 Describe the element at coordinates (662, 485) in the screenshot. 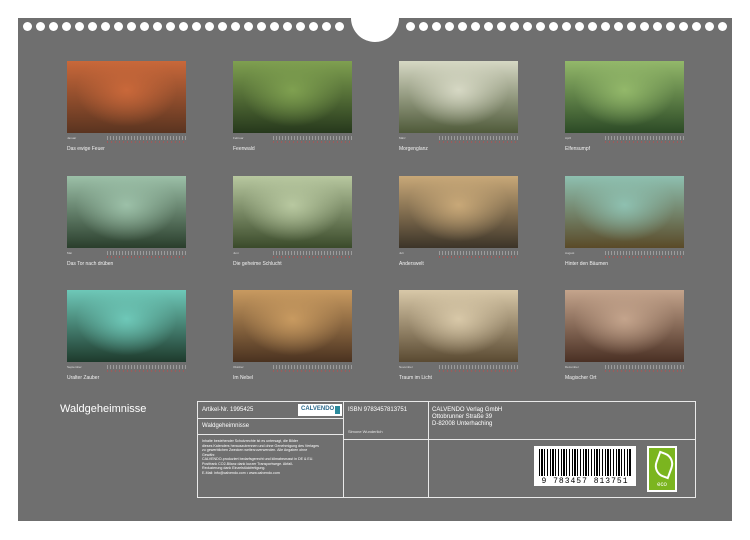

I see `eco-label: eco` at that location.